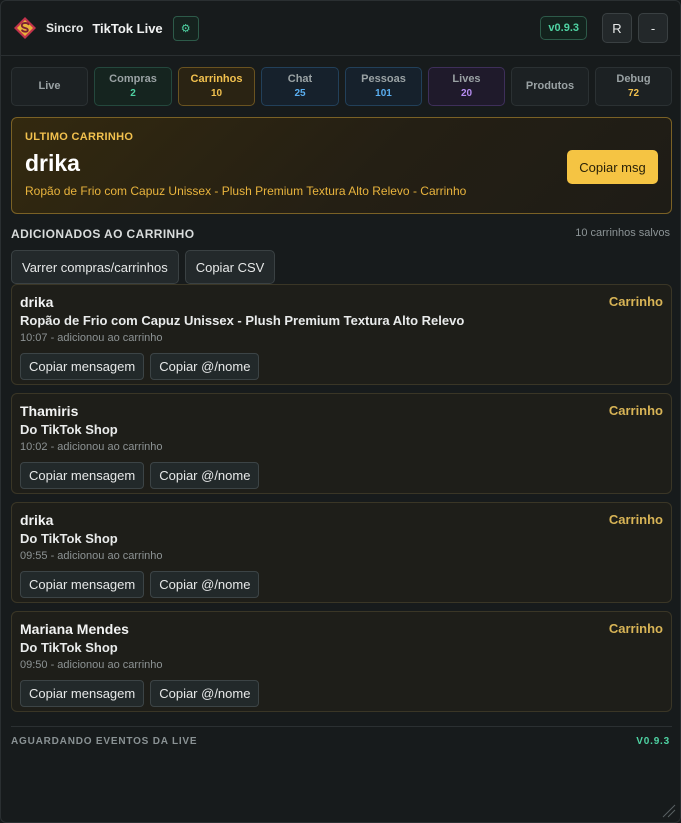 The width and height of the screenshot is (681, 823). What do you see at coordinates (612, 167) in the screenshot?
I see `copy-msg-button: Copiar msg` at bounding box center [612, 167].